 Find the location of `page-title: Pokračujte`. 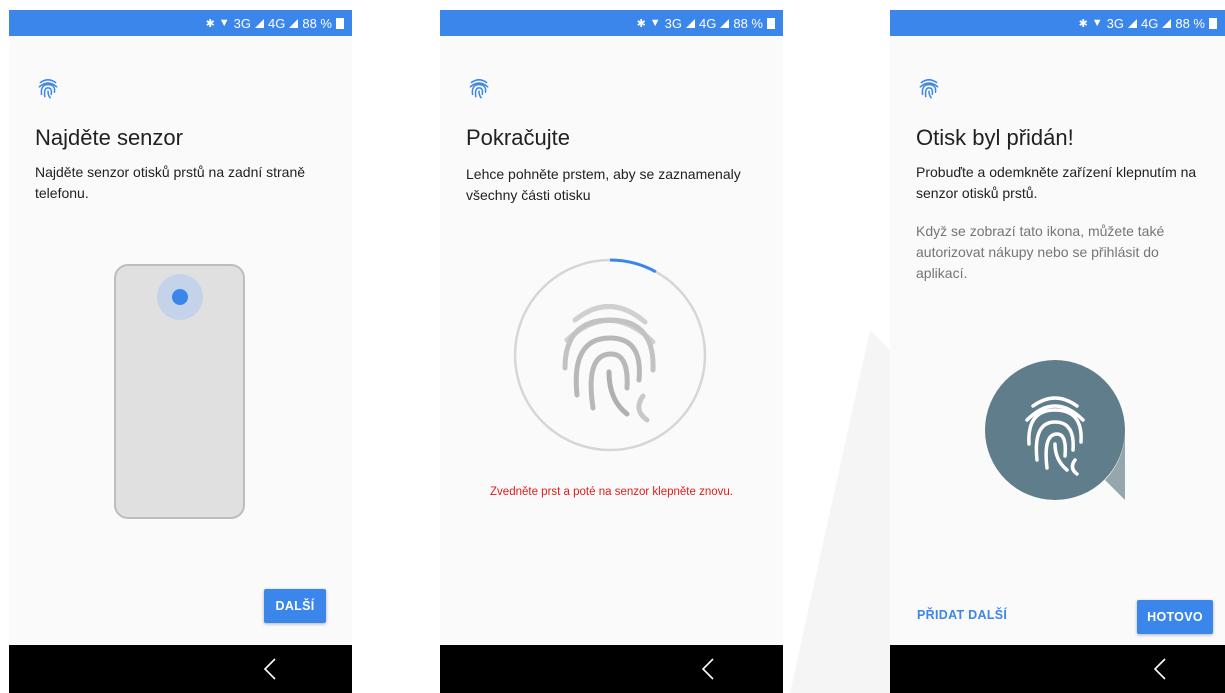

page-title: Pokračujte is located at coordinates (518, 137).